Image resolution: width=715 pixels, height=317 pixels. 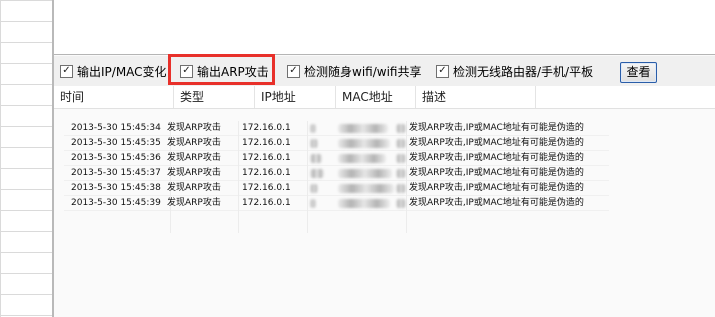 What do you see at coordinates (363, 71) in the screenshot?
I see `checkbox-label: 检测随身wifi/wifi共享` at bounding box center [363, 71].